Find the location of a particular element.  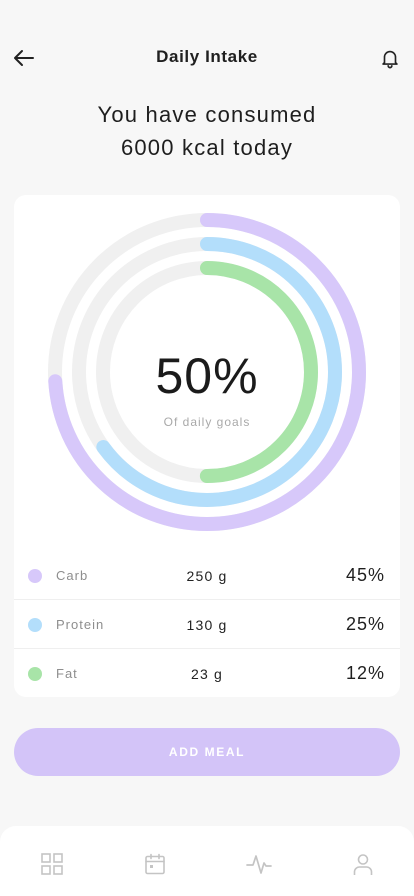

macro-row-fat: Fat 23 g 12% is located at coordinates (207, 673).